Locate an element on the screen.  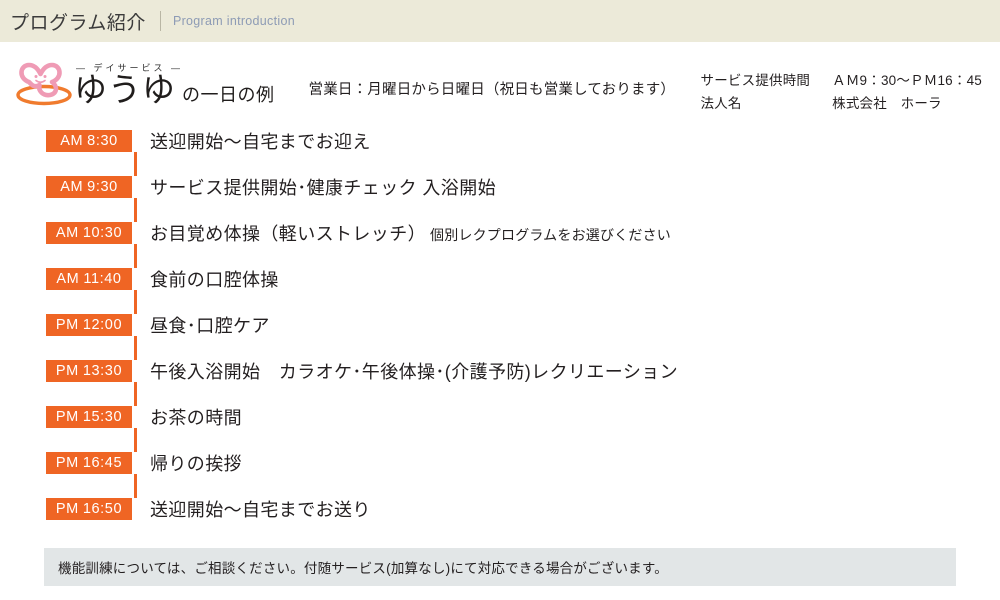
time-badge: PM 16:50 is located at coordinates (89, 509).